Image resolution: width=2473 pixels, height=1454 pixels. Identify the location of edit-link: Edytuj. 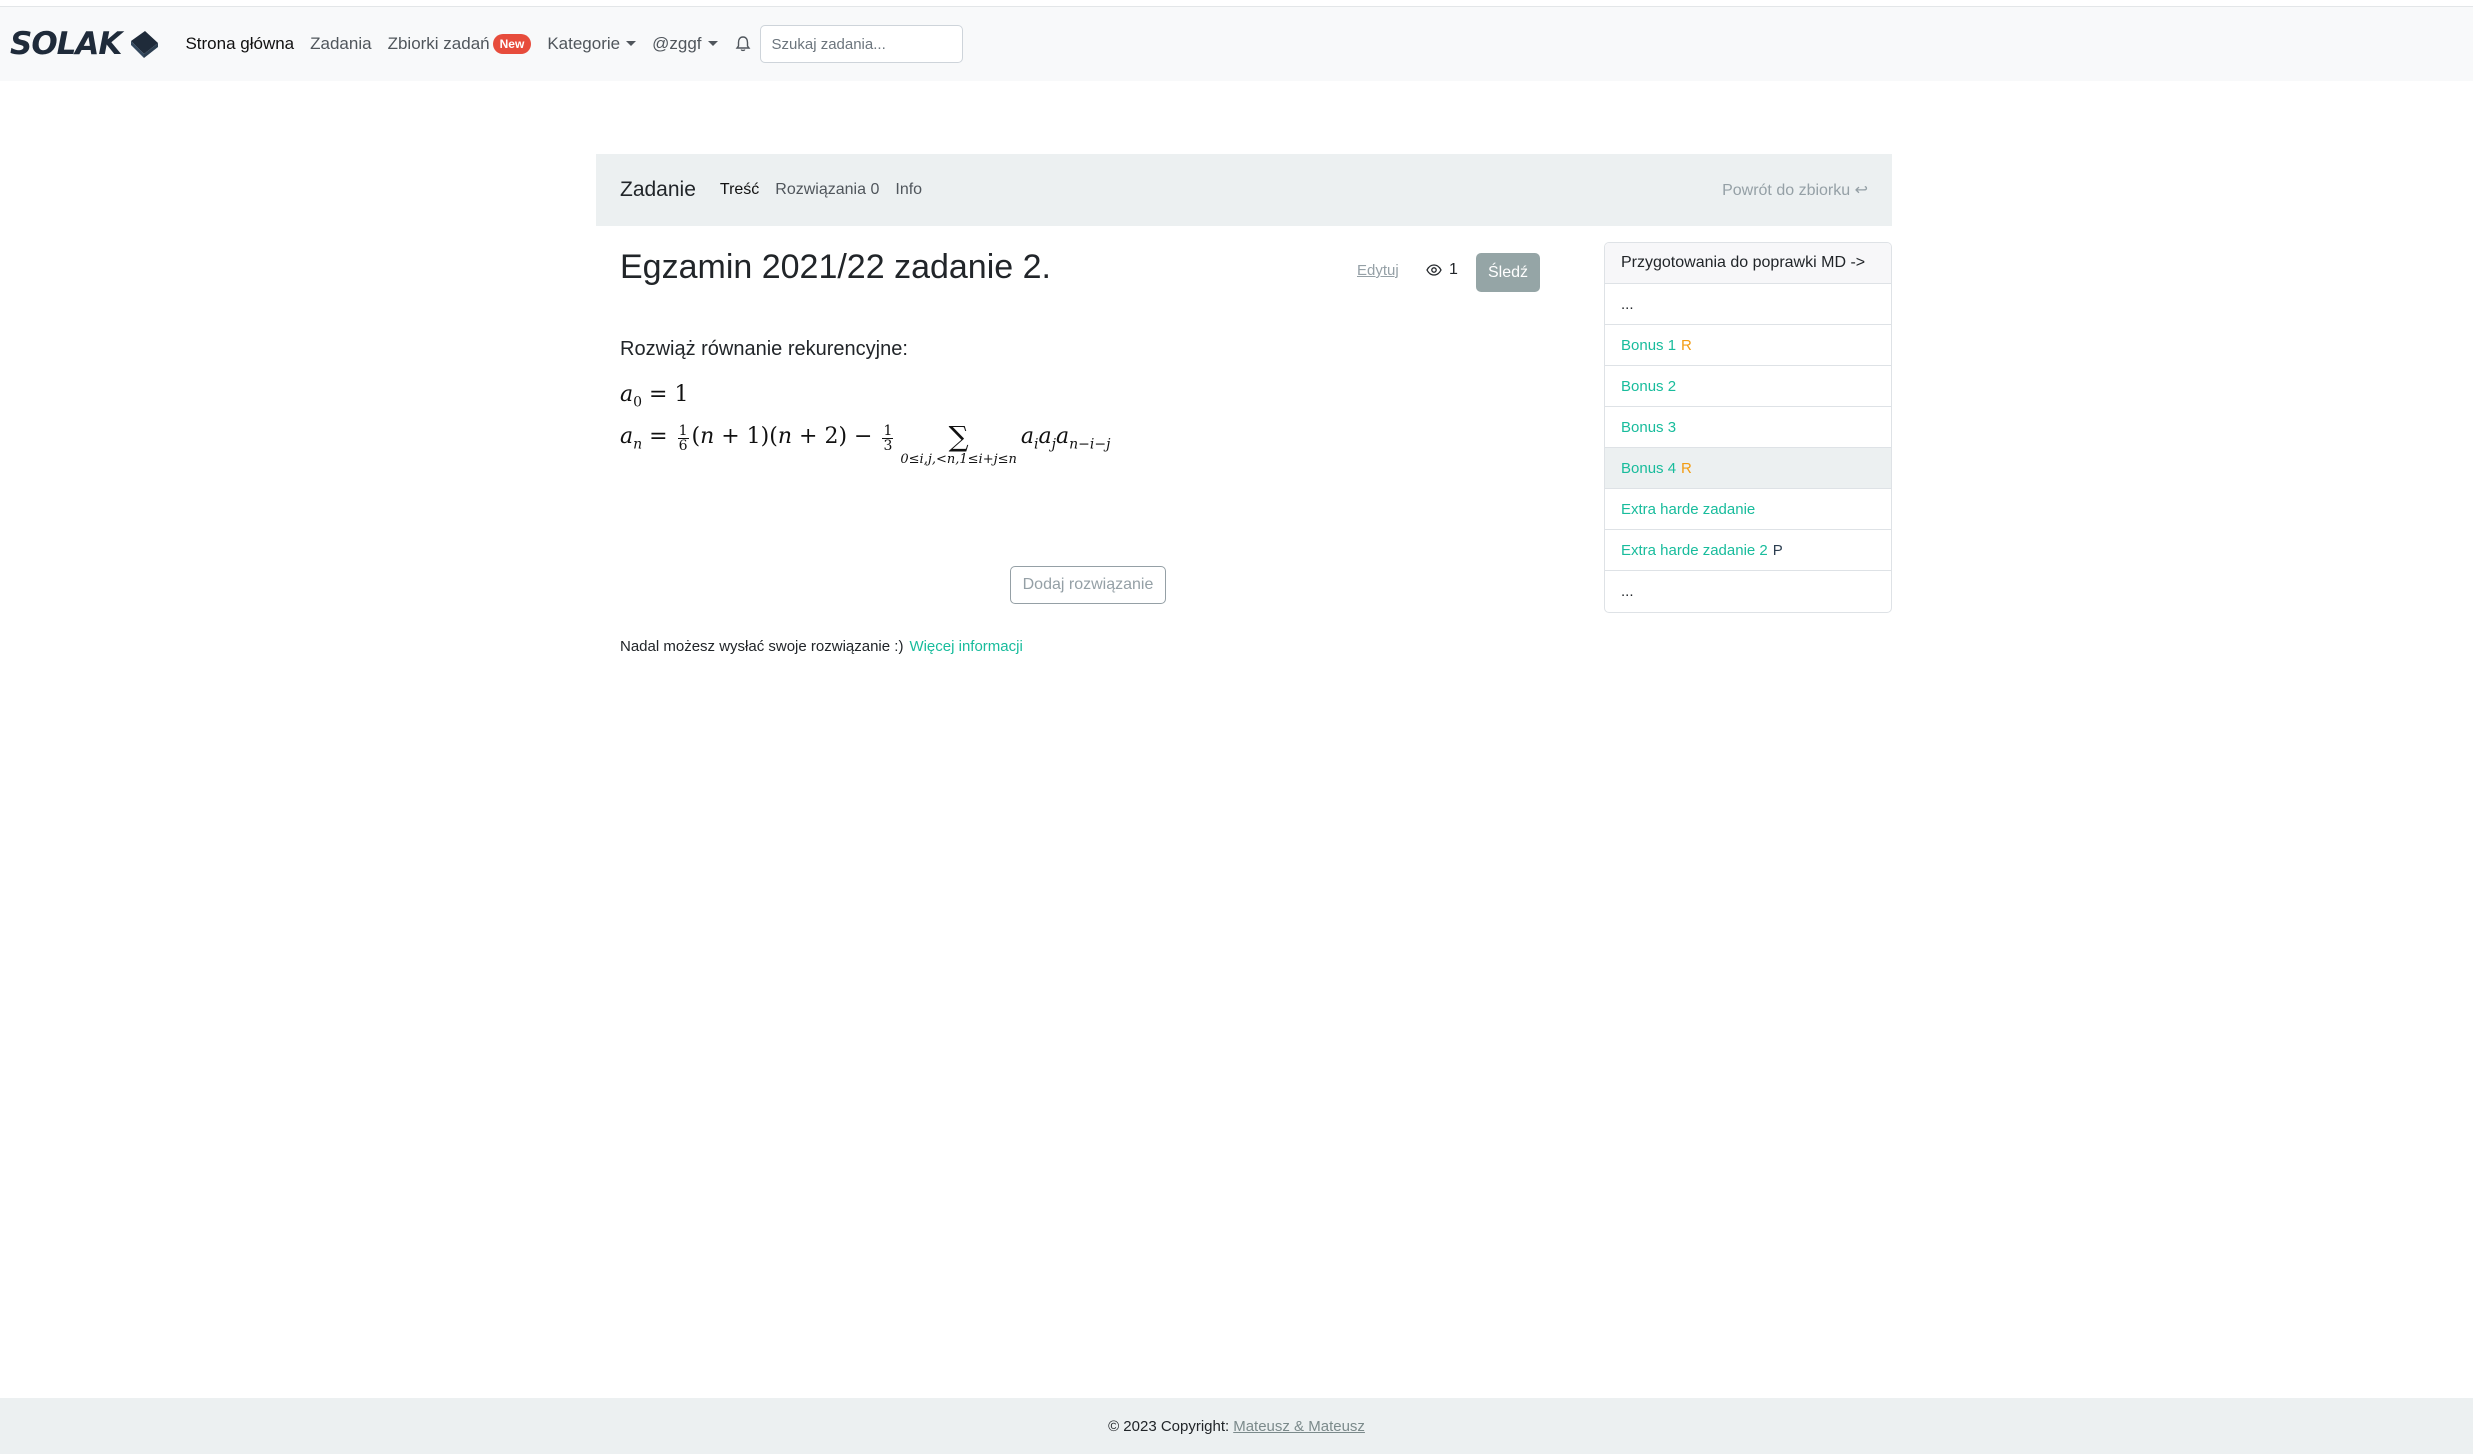
(1378, 270).